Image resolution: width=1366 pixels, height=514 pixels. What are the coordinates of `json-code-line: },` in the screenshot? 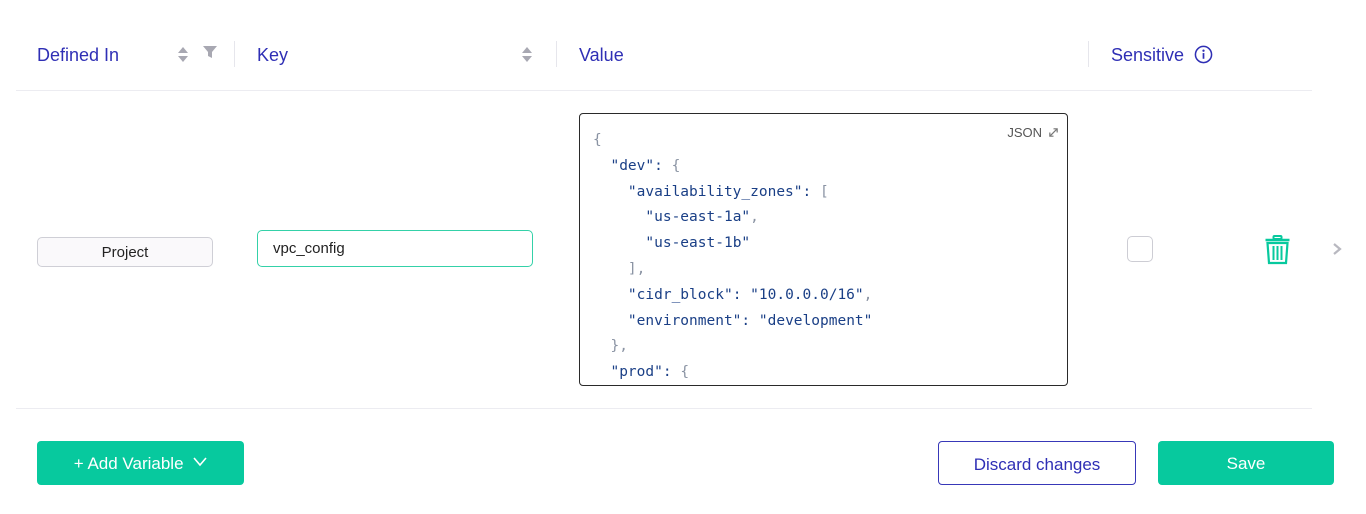 It's located at (619, 346).